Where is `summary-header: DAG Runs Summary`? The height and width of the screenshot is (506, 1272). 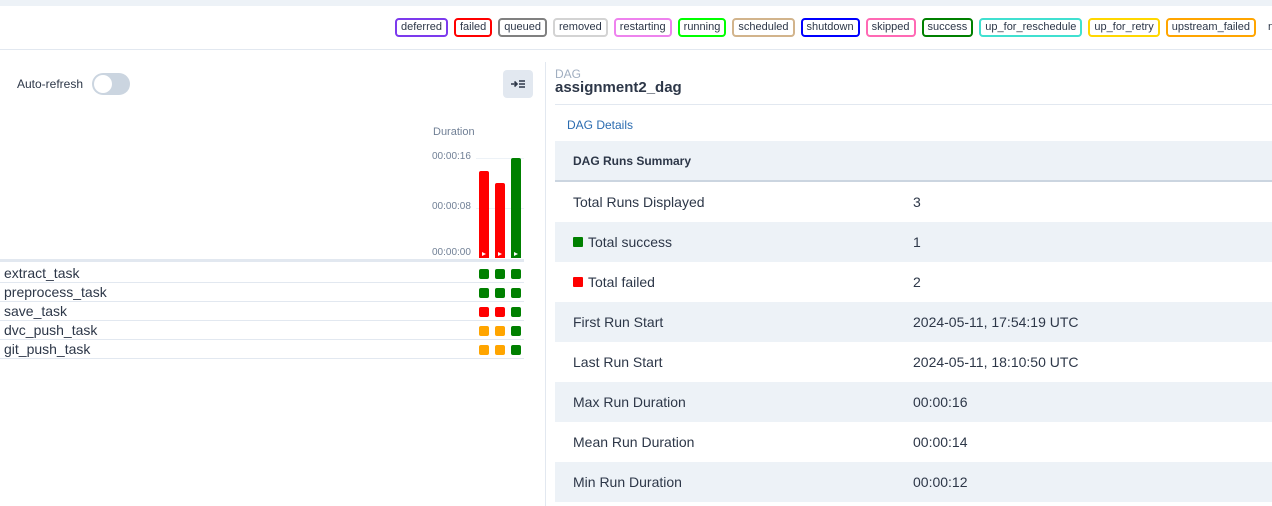 summary-header: DAG Runs Summary is located at coordinates (913, 161).